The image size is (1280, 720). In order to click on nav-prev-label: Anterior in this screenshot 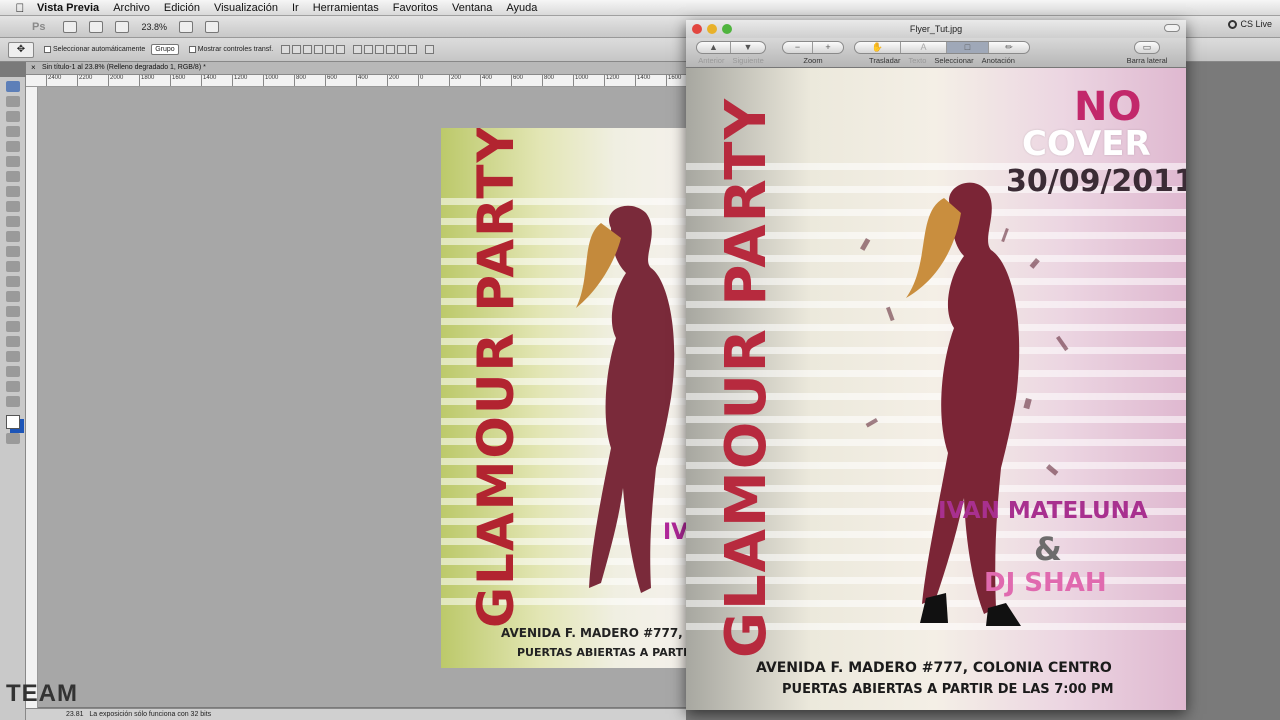, I will do `click(711, 60)`.